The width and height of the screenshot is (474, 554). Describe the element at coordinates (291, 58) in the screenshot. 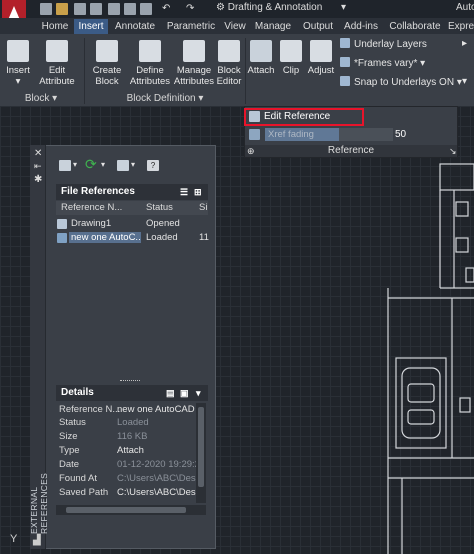

I see `clip-button: Clip` at that location.